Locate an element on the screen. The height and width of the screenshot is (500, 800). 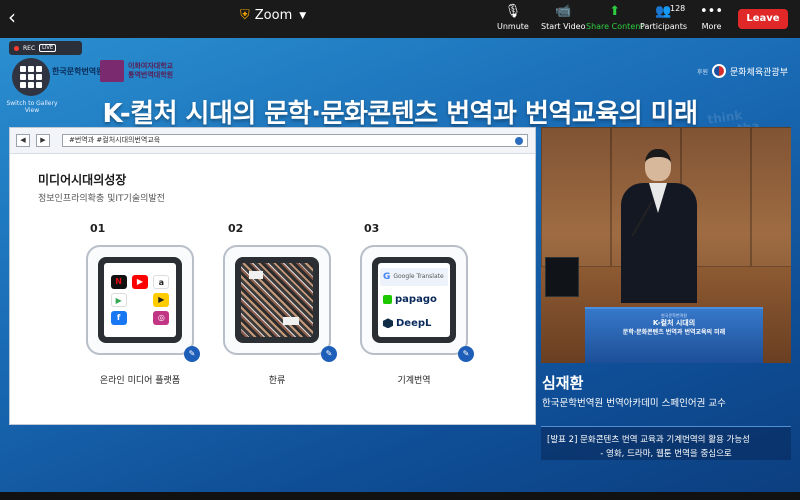
papago-logo: papago is located at coordinates (414, 300).